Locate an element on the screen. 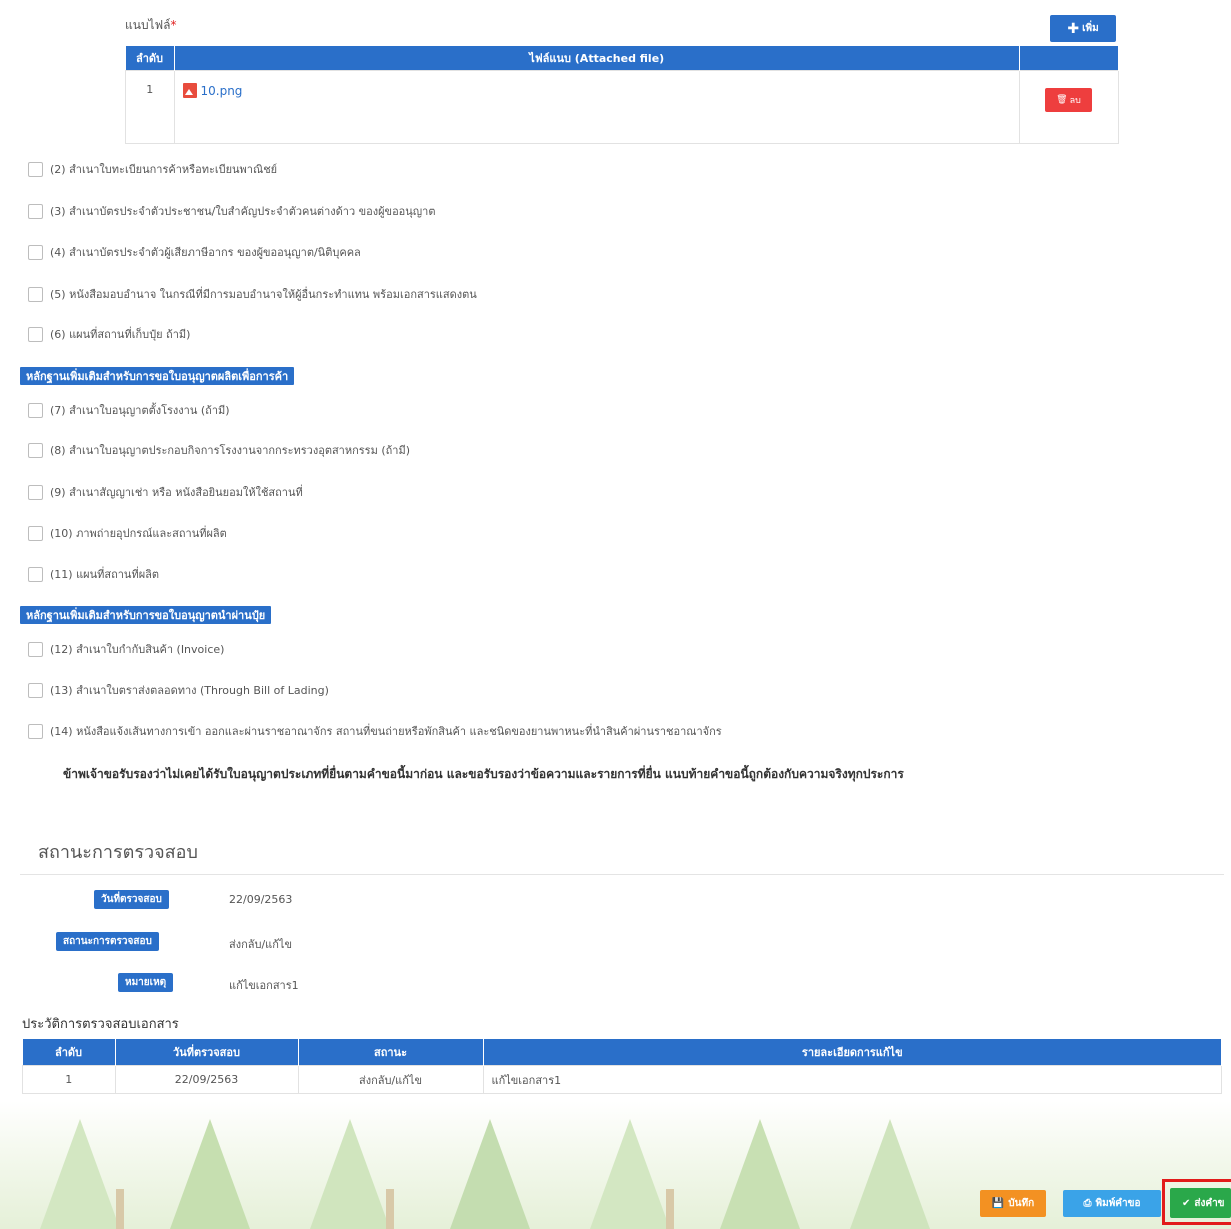  checklist-item-7: (7) สำเนาใบอนุญาตตั้งโรงงาน (ถ้ามี) is located at coordinates (129, 410).